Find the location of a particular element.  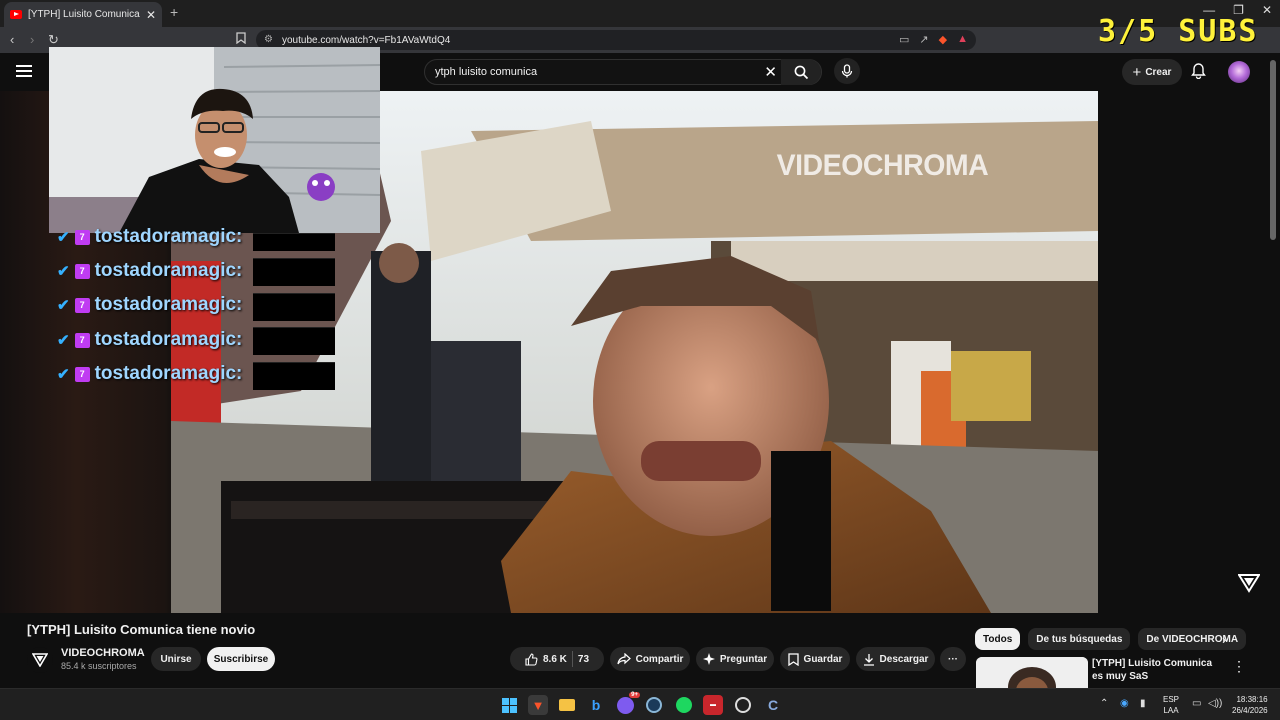

avatar is located at coordinates (1239, 72).